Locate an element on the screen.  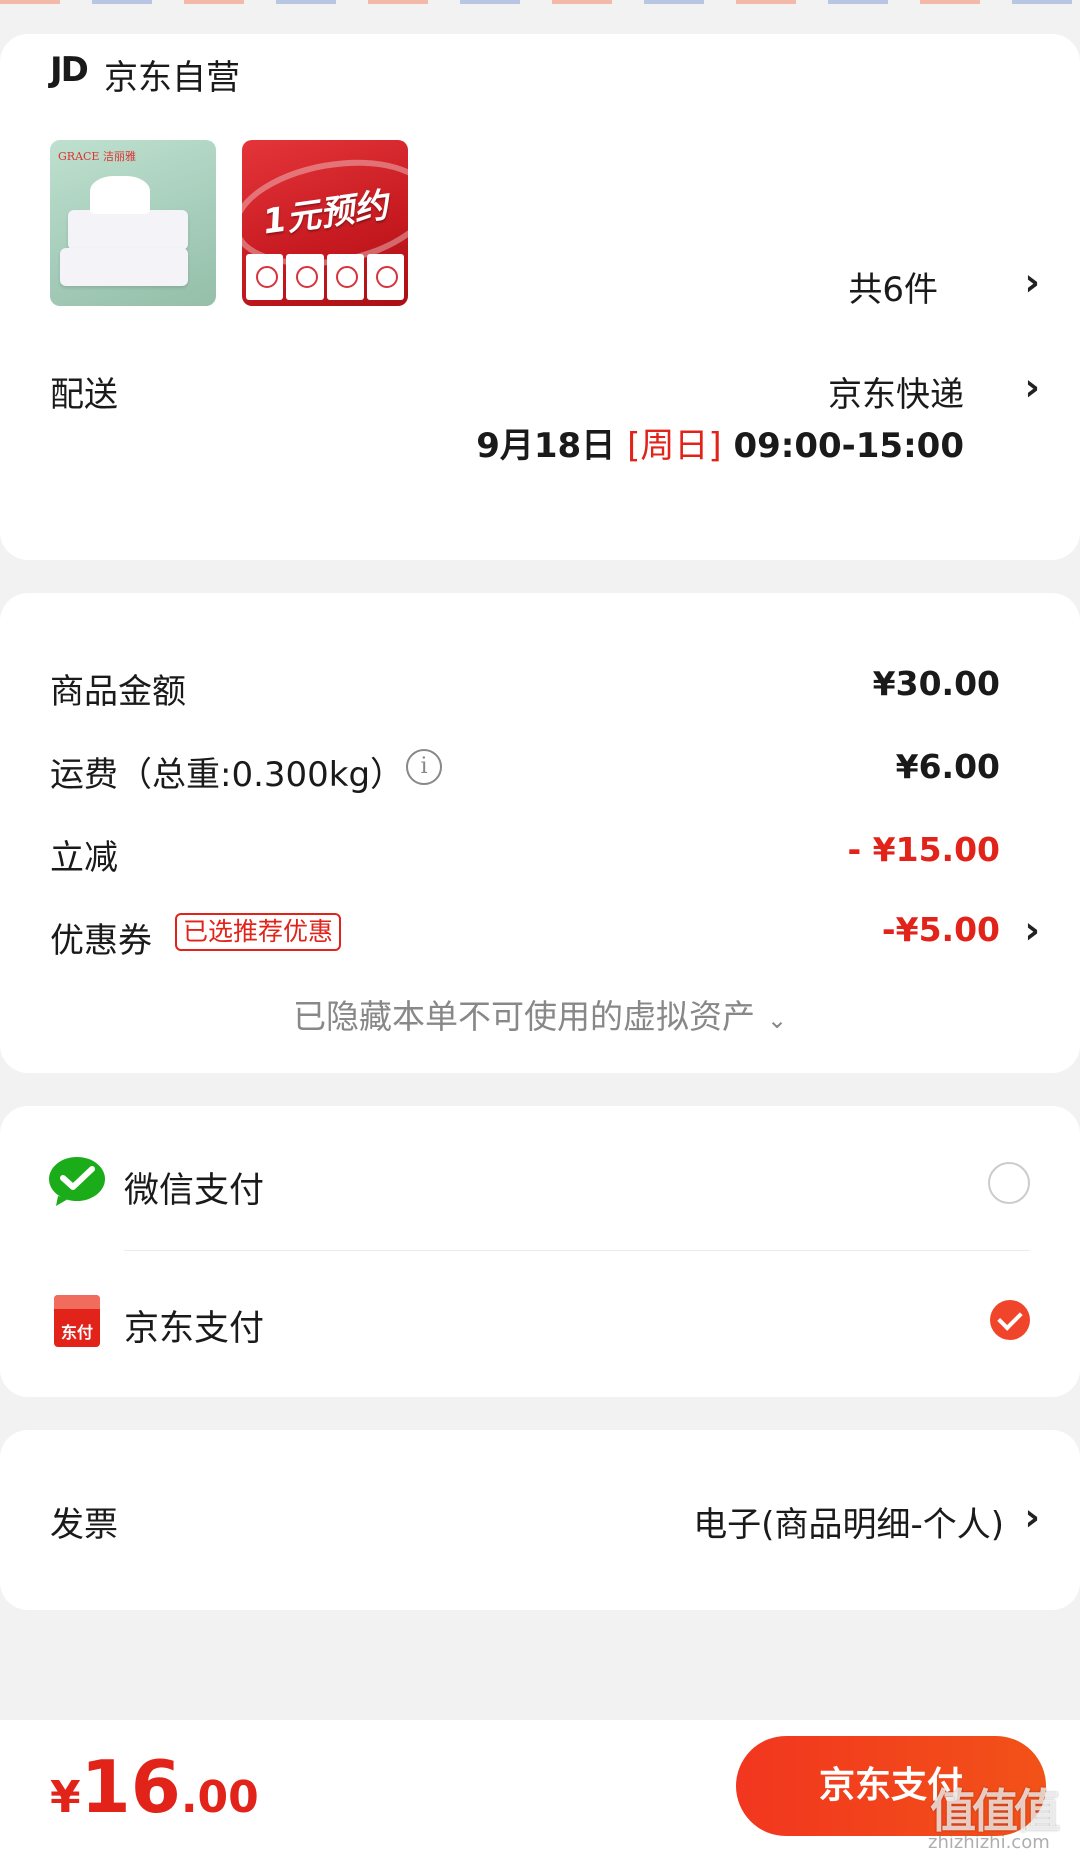
delivery-window: 09:00-15:00 is located at coordinates (848, 446).